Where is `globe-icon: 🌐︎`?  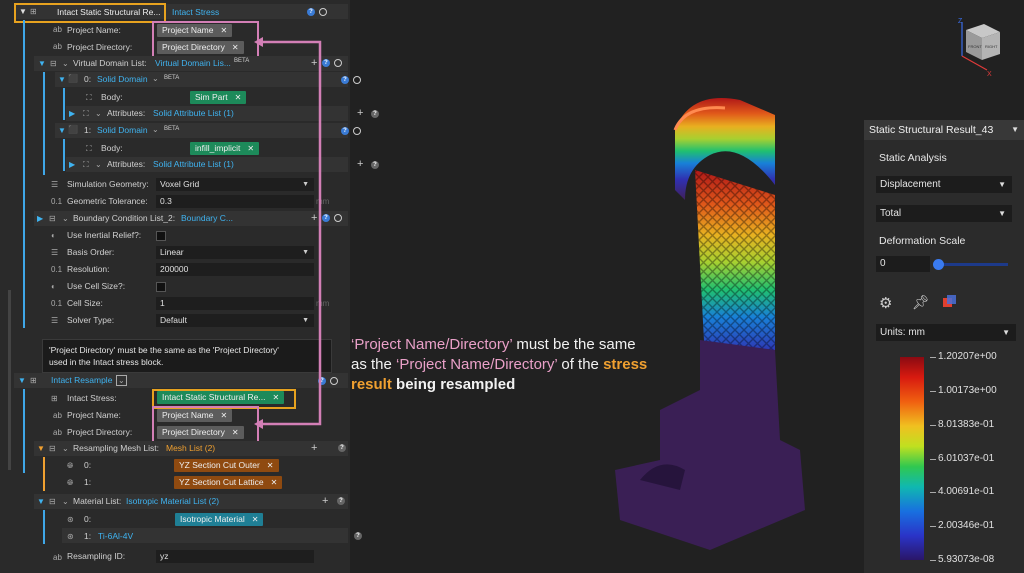 globe-icon: 🌐︎ is located at coordinates (70, 482).